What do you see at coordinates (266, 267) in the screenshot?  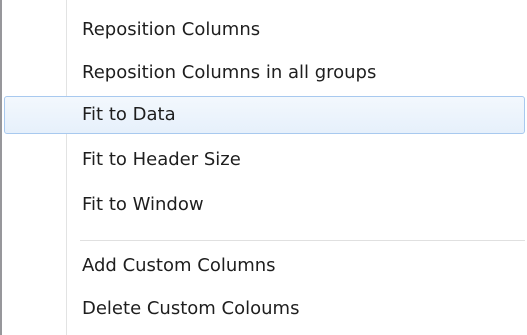 I see `menu-item-add-custom-columns: Add Custom Columns` at bounding box center [266, 267].